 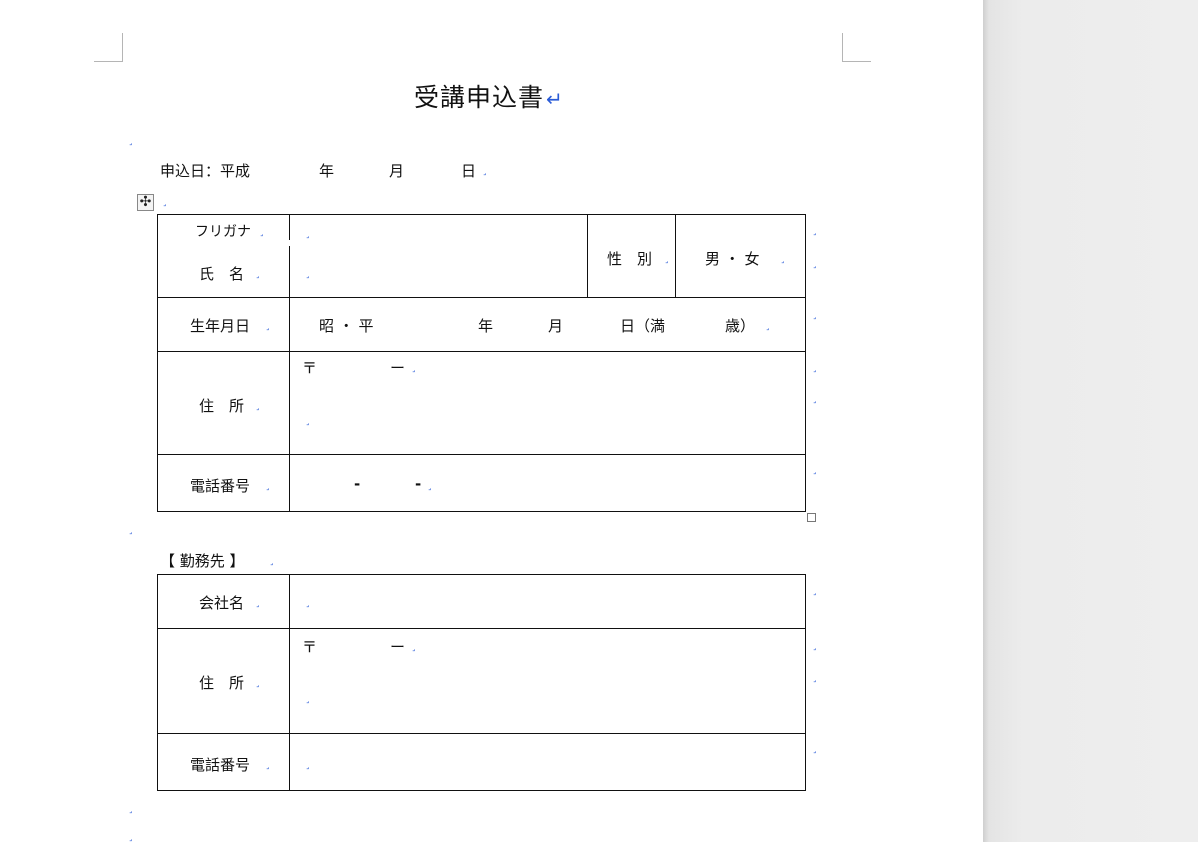 I want to click on company-label: 会社名, so click(x=222, y=603).